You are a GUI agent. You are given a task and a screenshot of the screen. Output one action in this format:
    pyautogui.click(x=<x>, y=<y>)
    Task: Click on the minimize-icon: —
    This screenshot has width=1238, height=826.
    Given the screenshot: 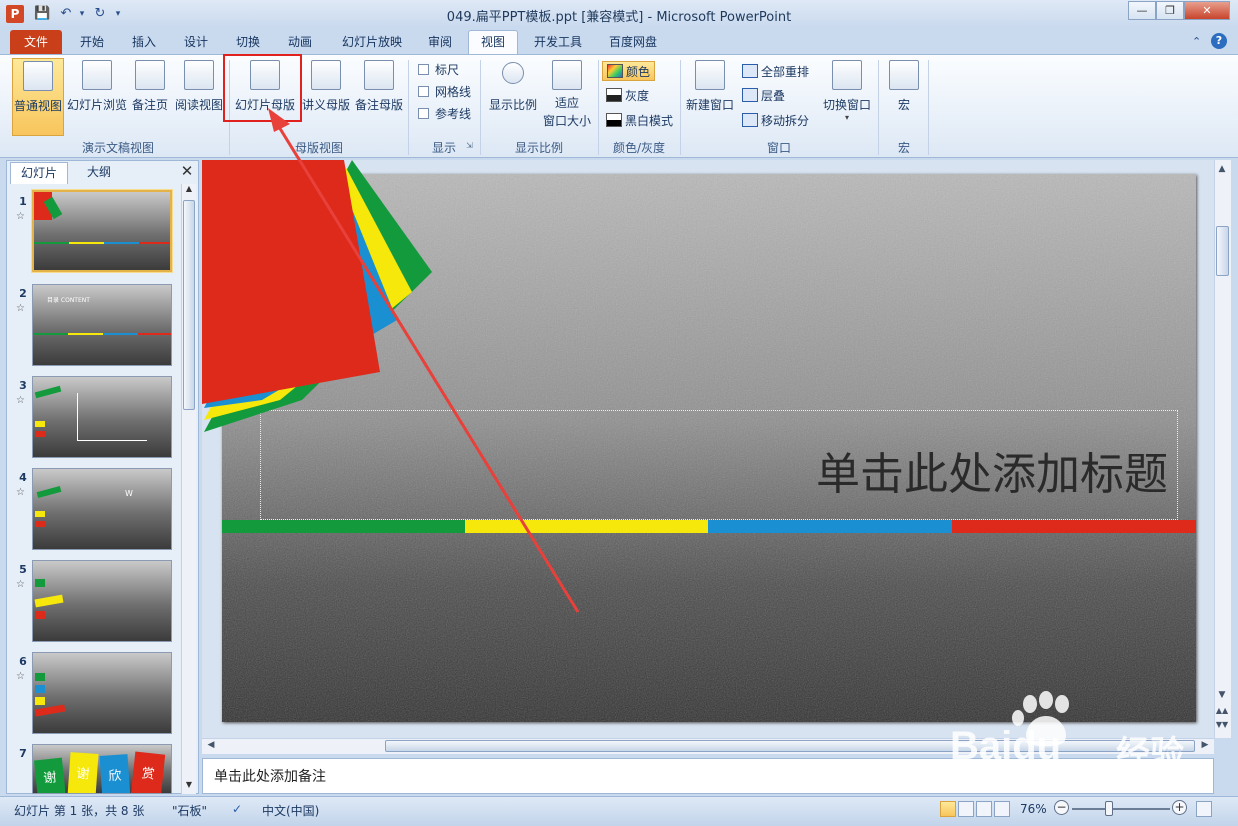 What is the action you would take?
    pyautogui.click(x=1142, y=10)
    